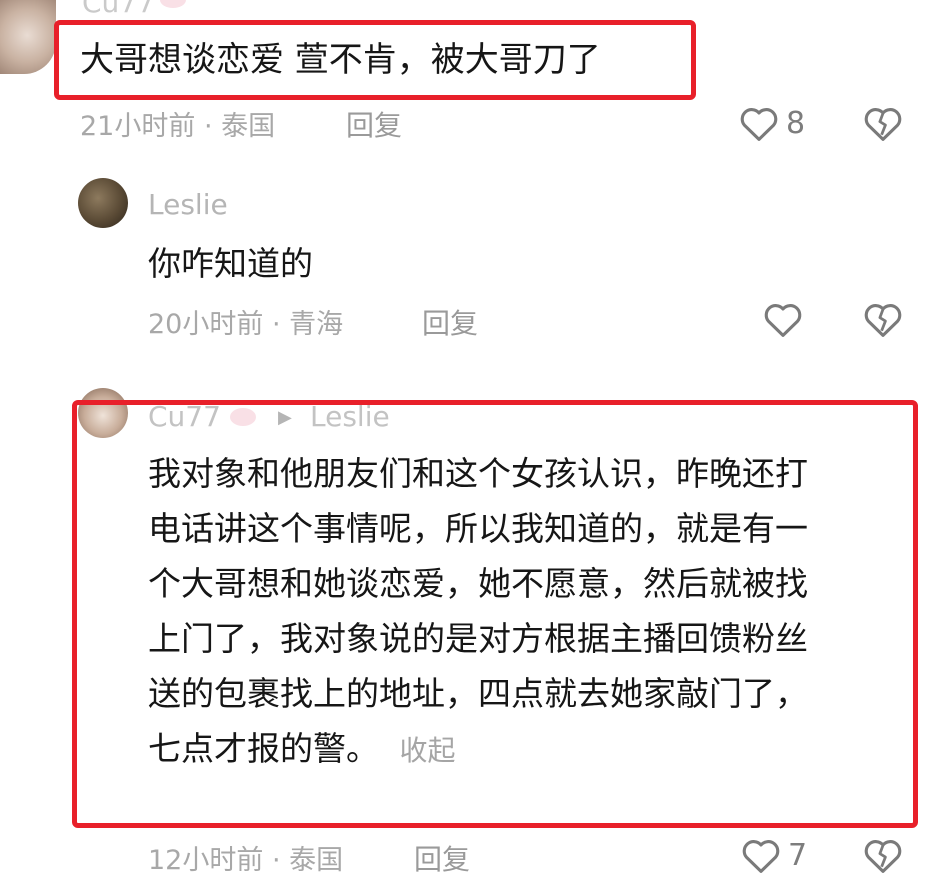 This screenshot has height=881, width=950. Describe the element at coordinates (478, 528) in the screenshot. I see `comment-line: 电话讲这个事情呢，所以我知道的，就是有一` at that location.